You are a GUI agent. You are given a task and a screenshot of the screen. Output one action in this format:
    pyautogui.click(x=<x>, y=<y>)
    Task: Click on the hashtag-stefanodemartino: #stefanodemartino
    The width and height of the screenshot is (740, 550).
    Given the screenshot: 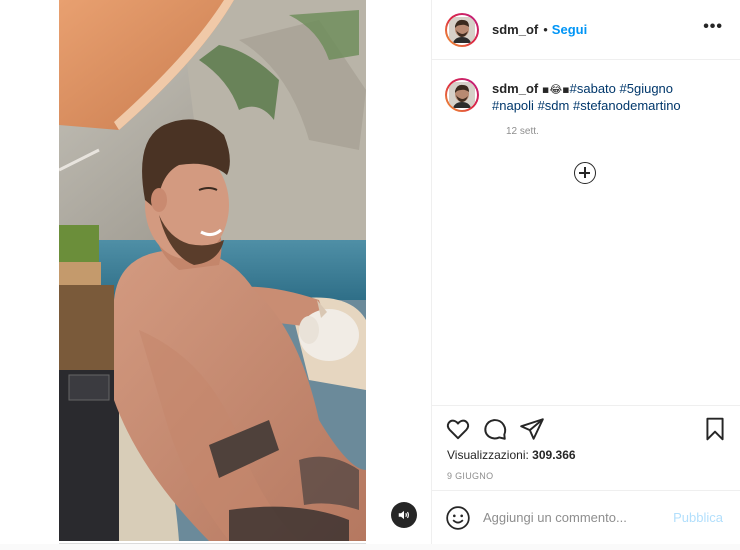 What is the action you would take?
    pyautogui.click(x=627, y=105)
    